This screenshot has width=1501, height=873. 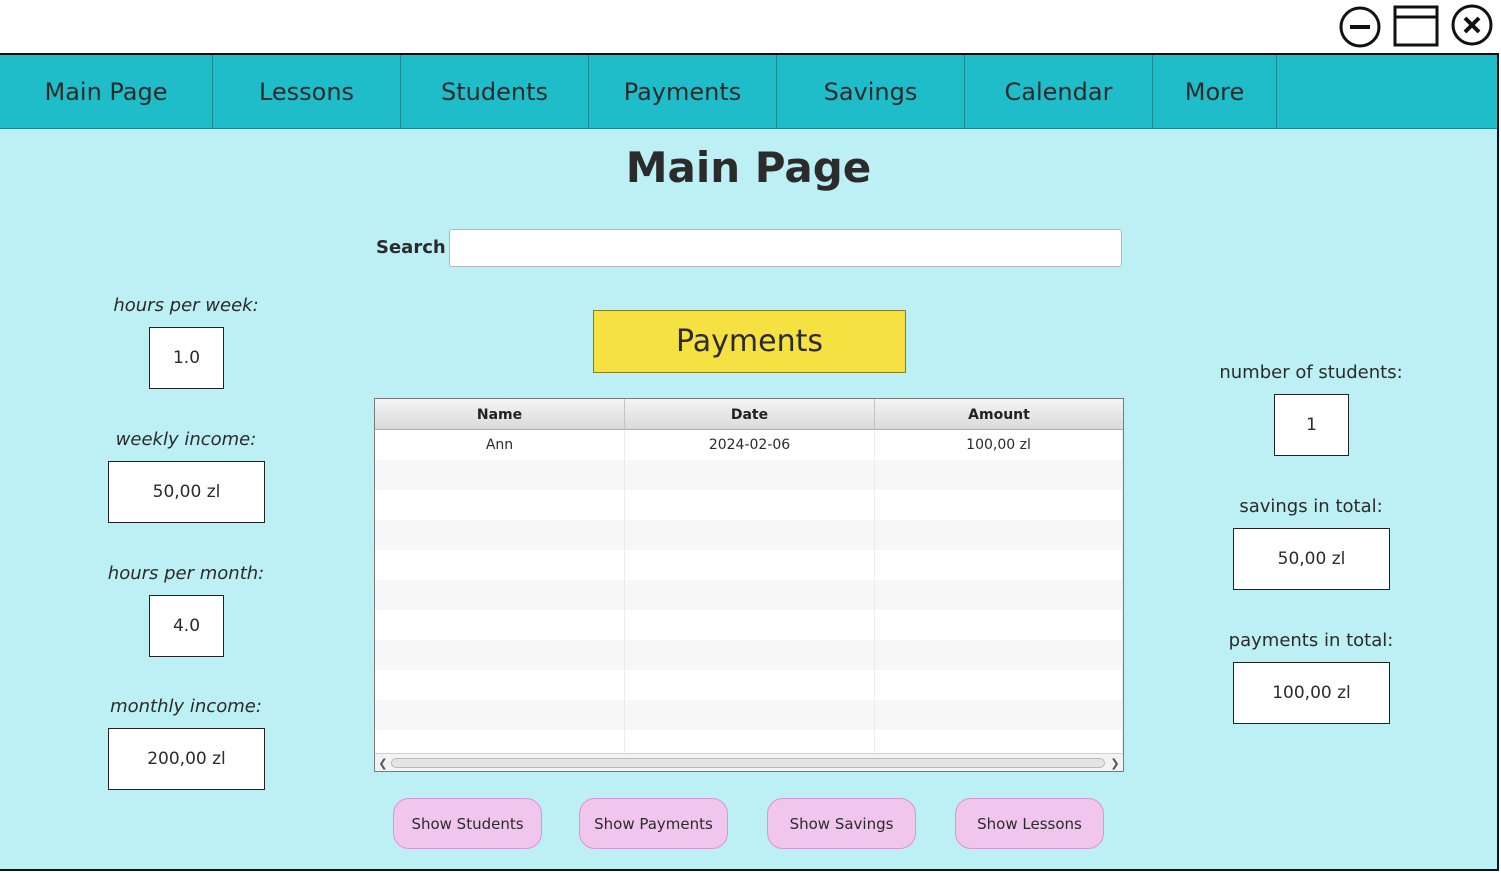 I want to click on maximize-icon, so click(x=1416, y=26).